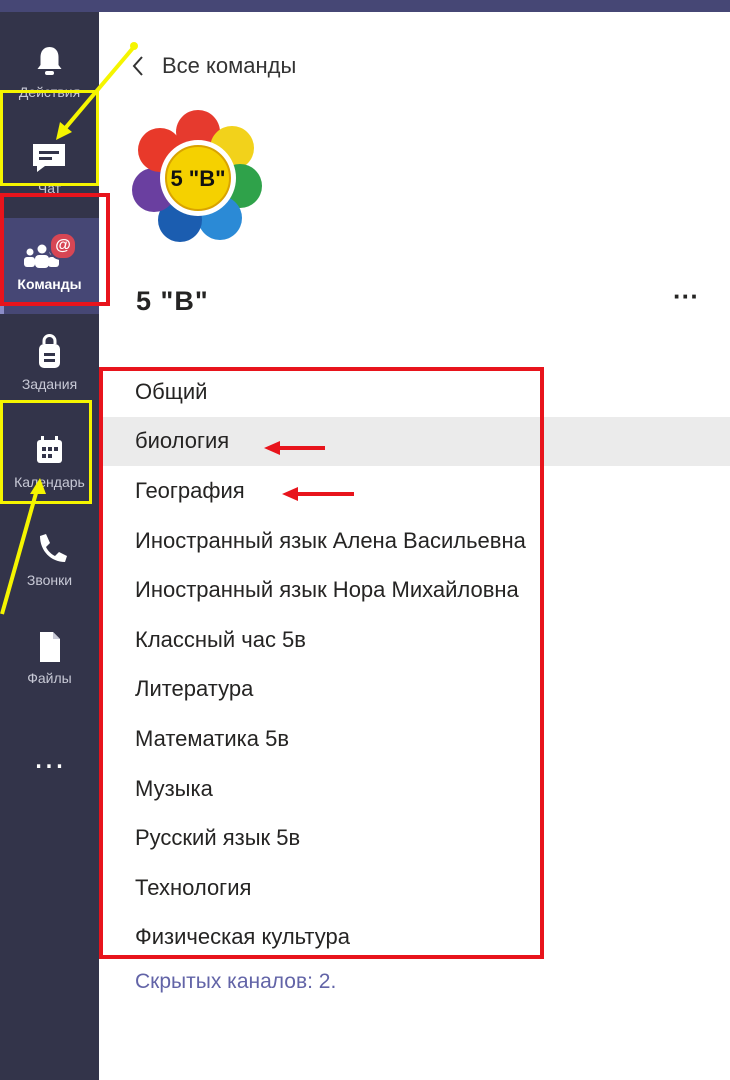  What do you see at coordinates (414, 690) in the screenshot?
I see `channel-item-literature: Литература` at bounding box center [414, 690].